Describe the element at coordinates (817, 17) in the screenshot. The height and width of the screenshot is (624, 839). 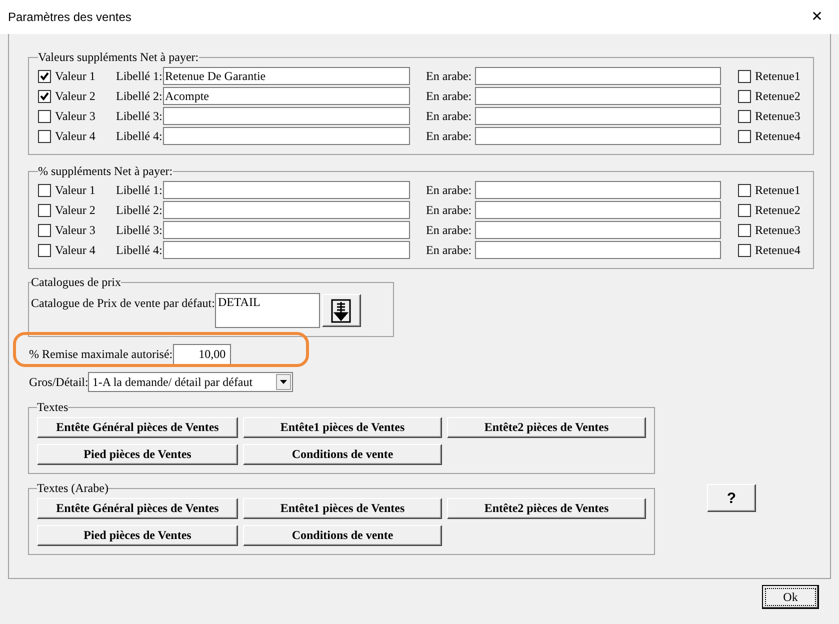
I see `close-button: ✕` at that location.